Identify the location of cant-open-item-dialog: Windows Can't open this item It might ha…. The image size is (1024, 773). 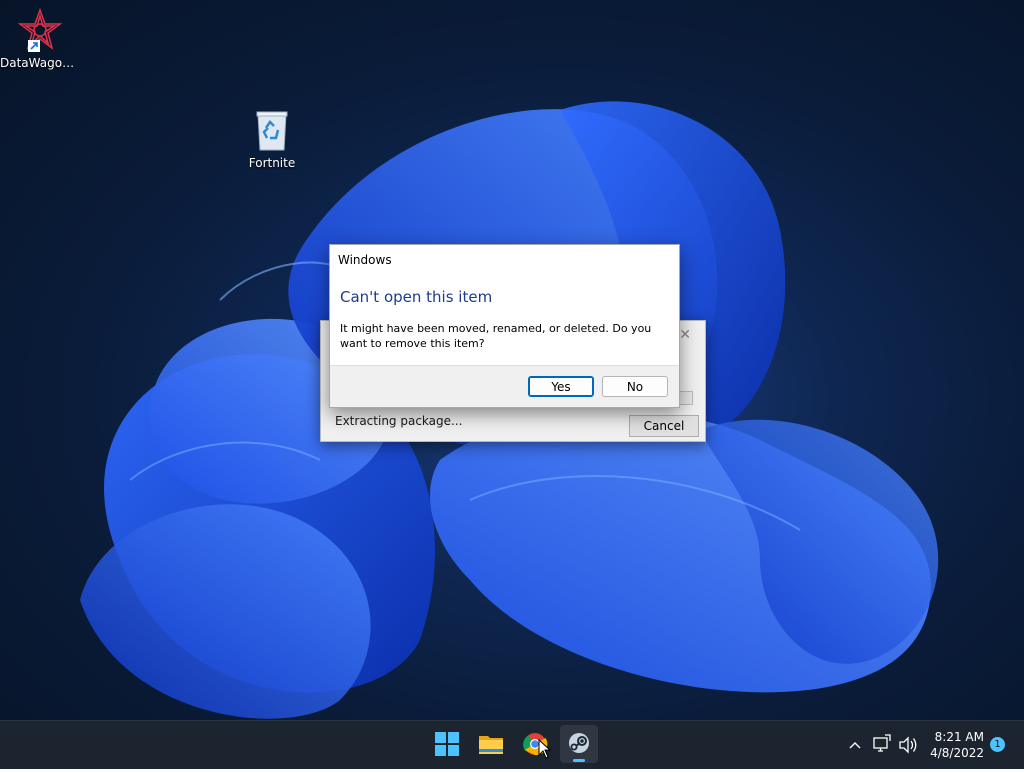
(504, 326).